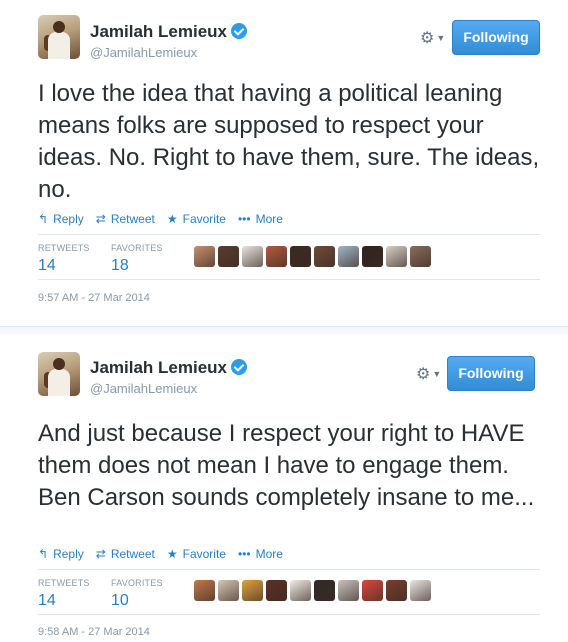 Image resolution: width=568 pixels, height=642 pixels. What do you see at coordinates (120, 265) in the screenshot?
I see `favorites-count: 18` at bounding box center [120, 265].